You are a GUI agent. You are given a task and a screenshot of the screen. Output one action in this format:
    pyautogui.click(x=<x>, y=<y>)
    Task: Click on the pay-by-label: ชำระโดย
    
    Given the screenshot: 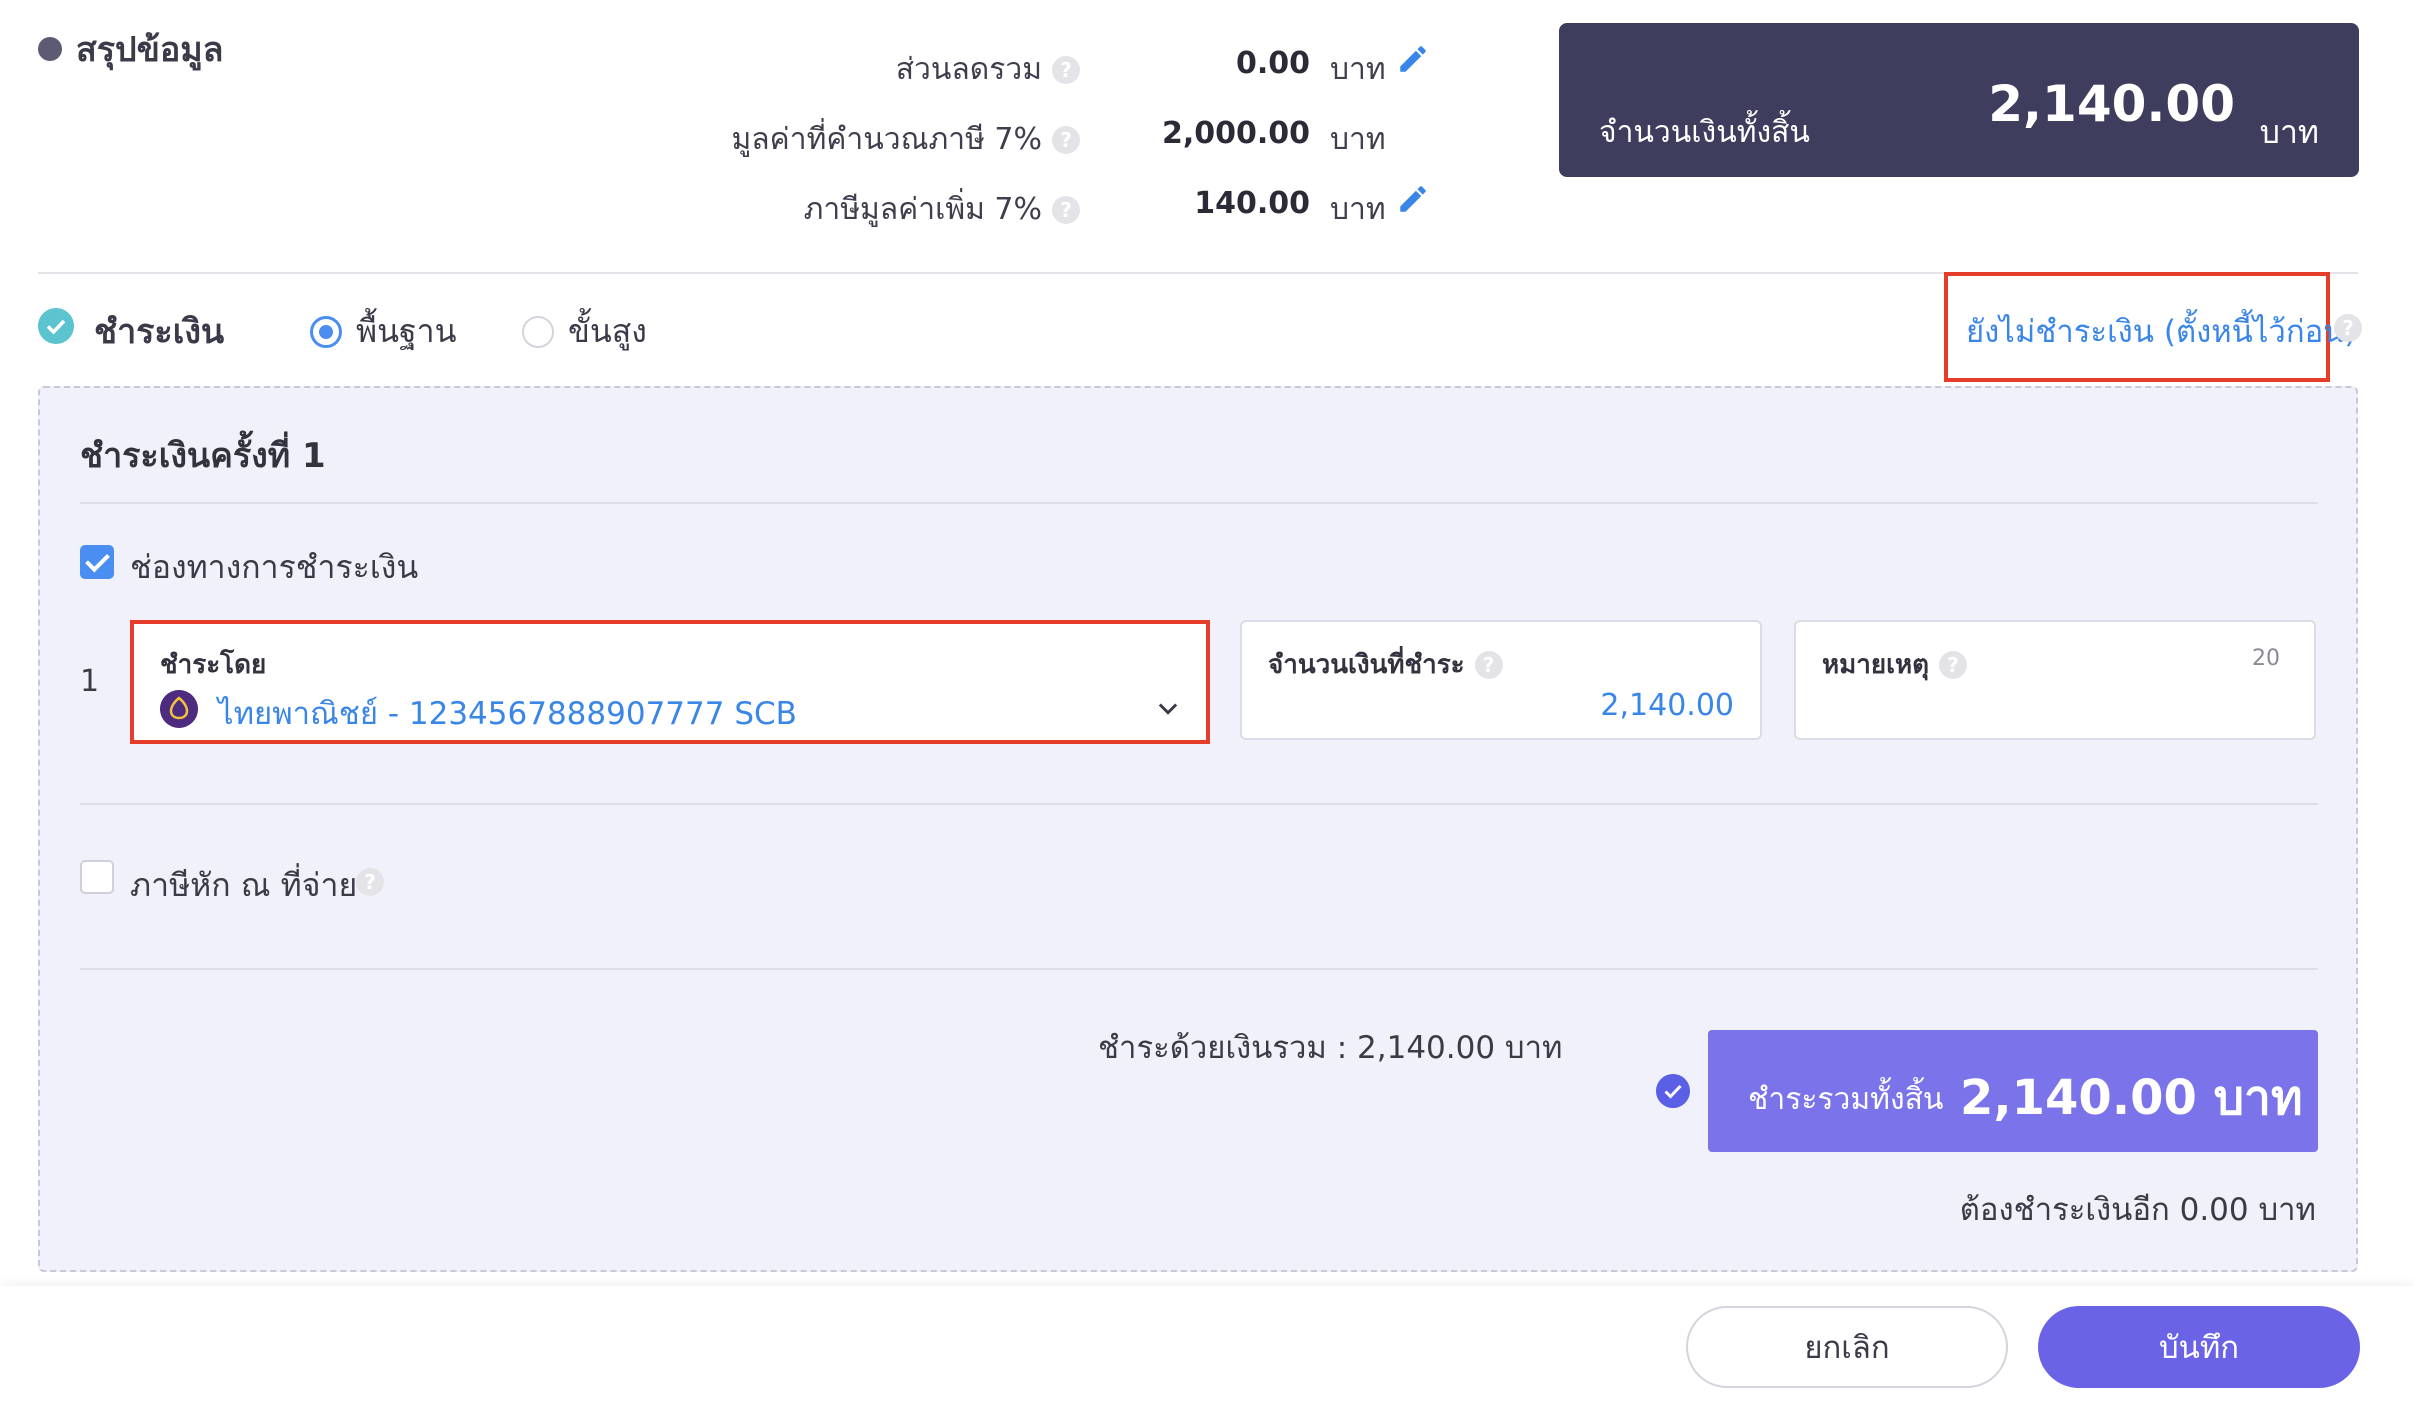 What is the action you would take?
    pyautogui.click(x=213, y=665)
    